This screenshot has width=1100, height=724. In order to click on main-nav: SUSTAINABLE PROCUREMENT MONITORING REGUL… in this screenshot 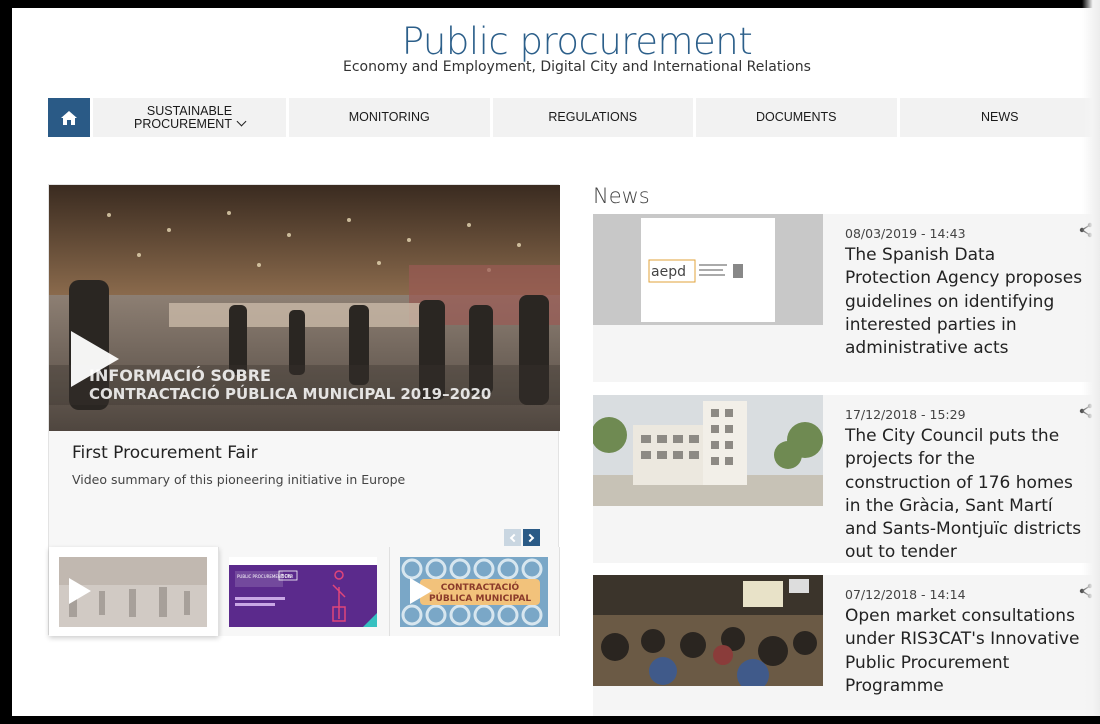, I will do `click(574, 117)`.